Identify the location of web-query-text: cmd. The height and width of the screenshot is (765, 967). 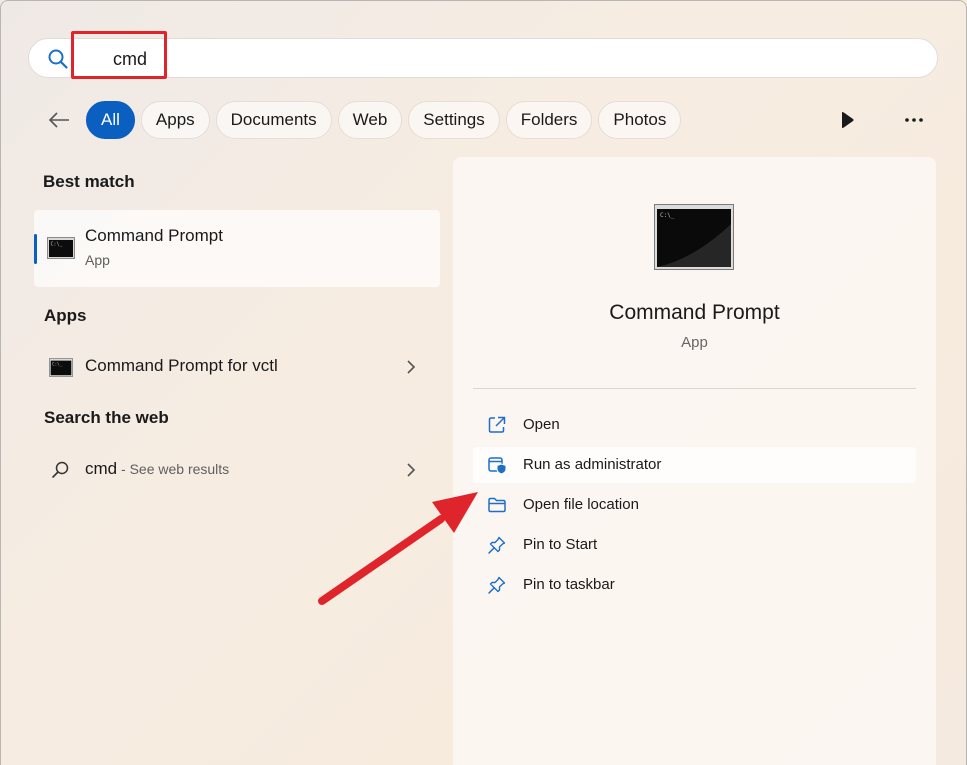
(101, 468).